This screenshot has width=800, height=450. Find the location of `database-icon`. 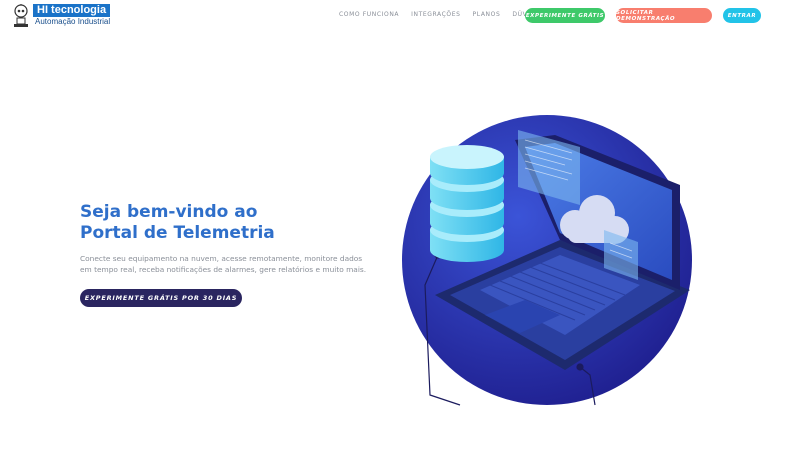

database-icon is located at coordinates (467, 203).